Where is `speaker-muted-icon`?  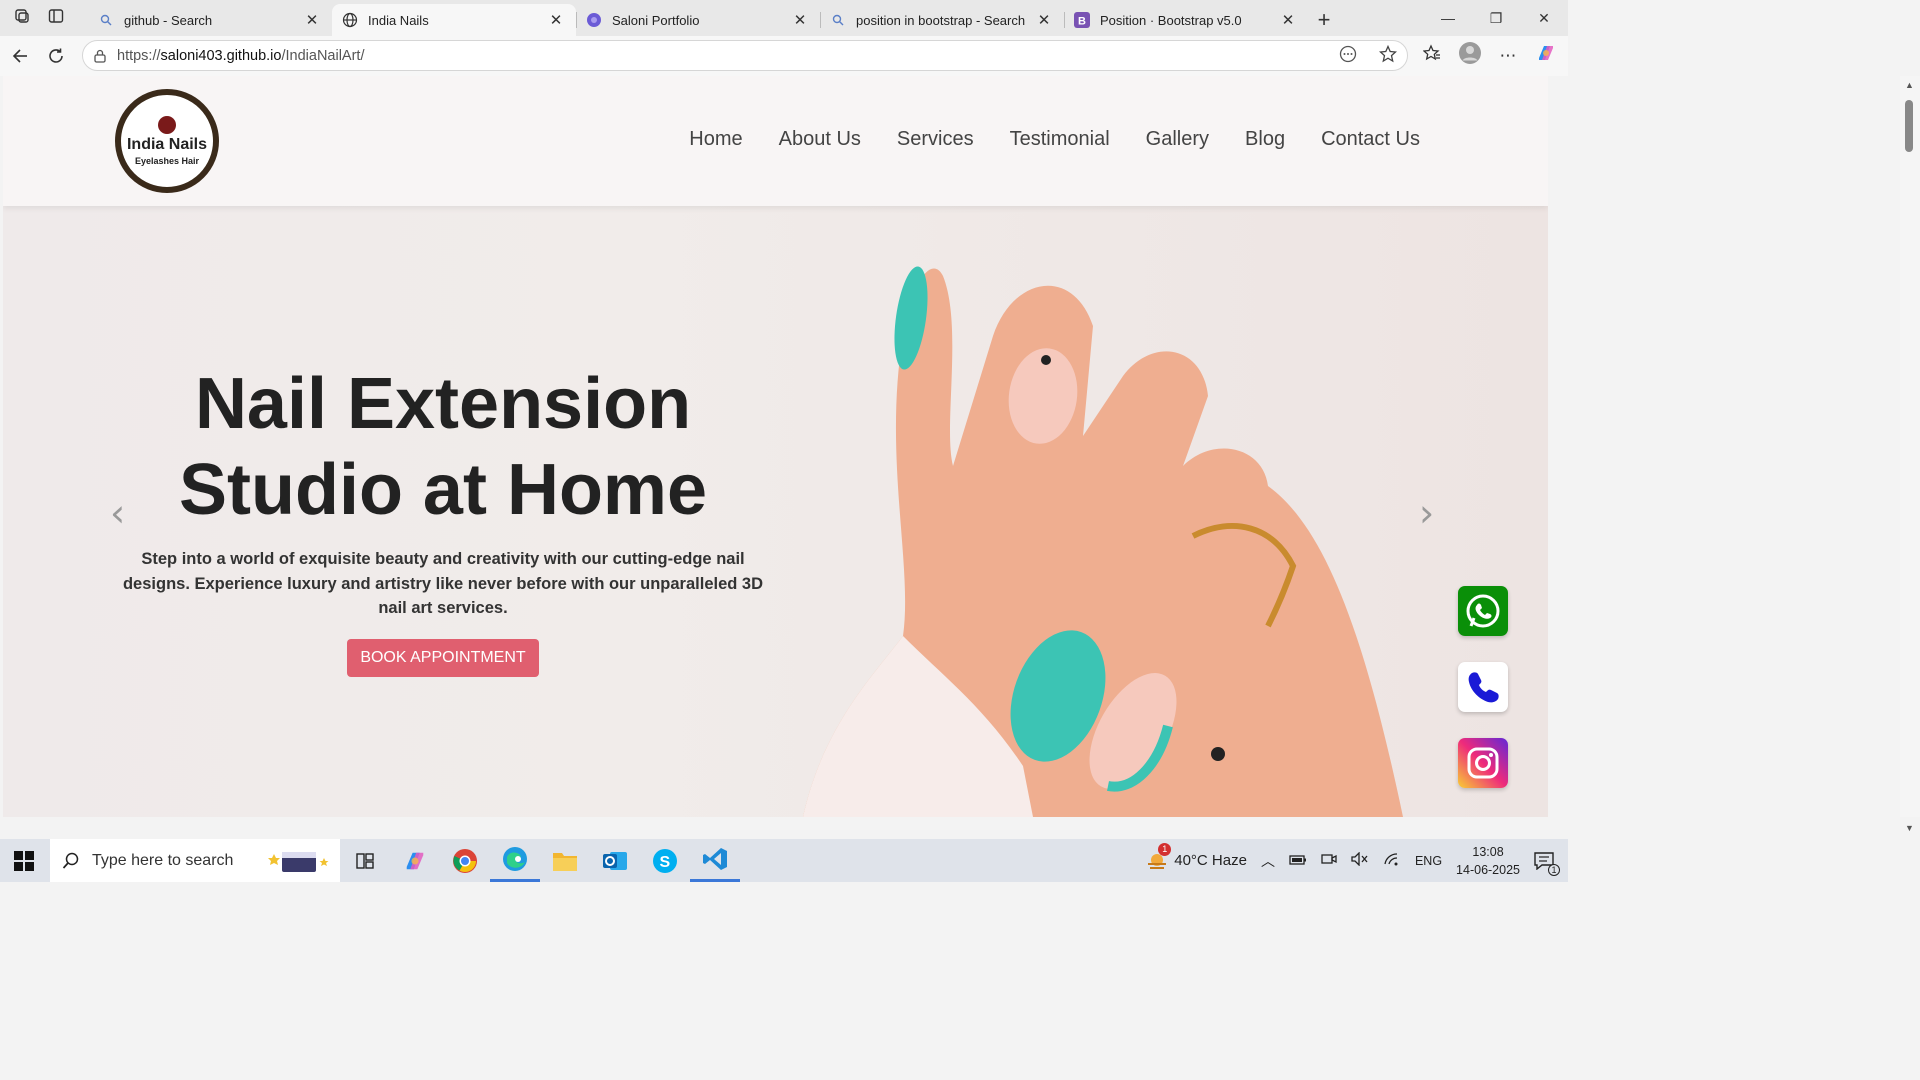
speaker-muted-icon is located at coordinates (1360, 860).